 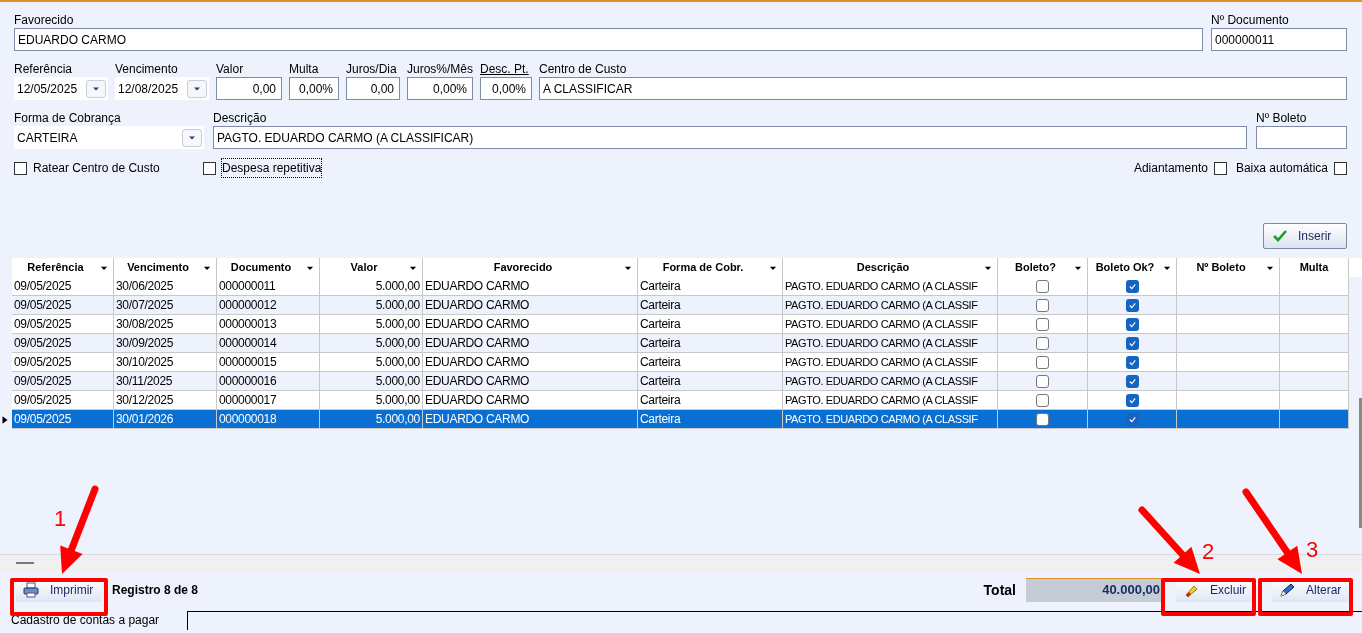 I want to click on table-cell: 000000016, so click(x=268, y=381).